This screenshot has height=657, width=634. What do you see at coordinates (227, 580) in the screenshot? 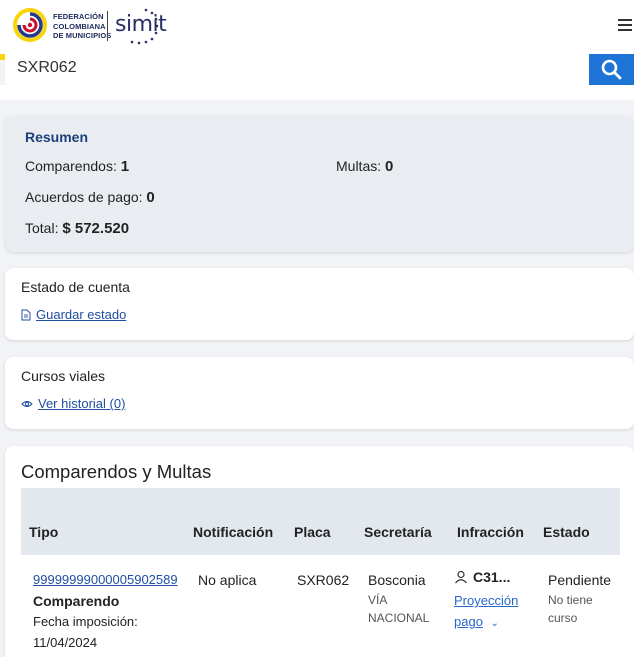
I see `notification-value: No aplica` at bounding box center [227, 580].